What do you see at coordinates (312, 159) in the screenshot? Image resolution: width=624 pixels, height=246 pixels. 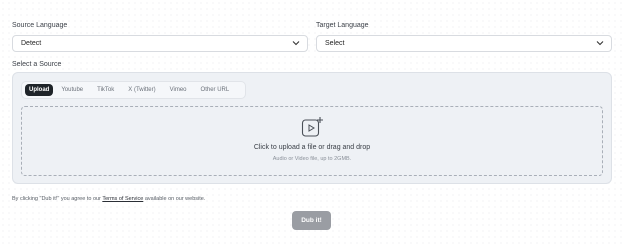 I see `dropzone-subtitle: Audio or Video file, up to 2GMB.` at bounding box center [312, 159].